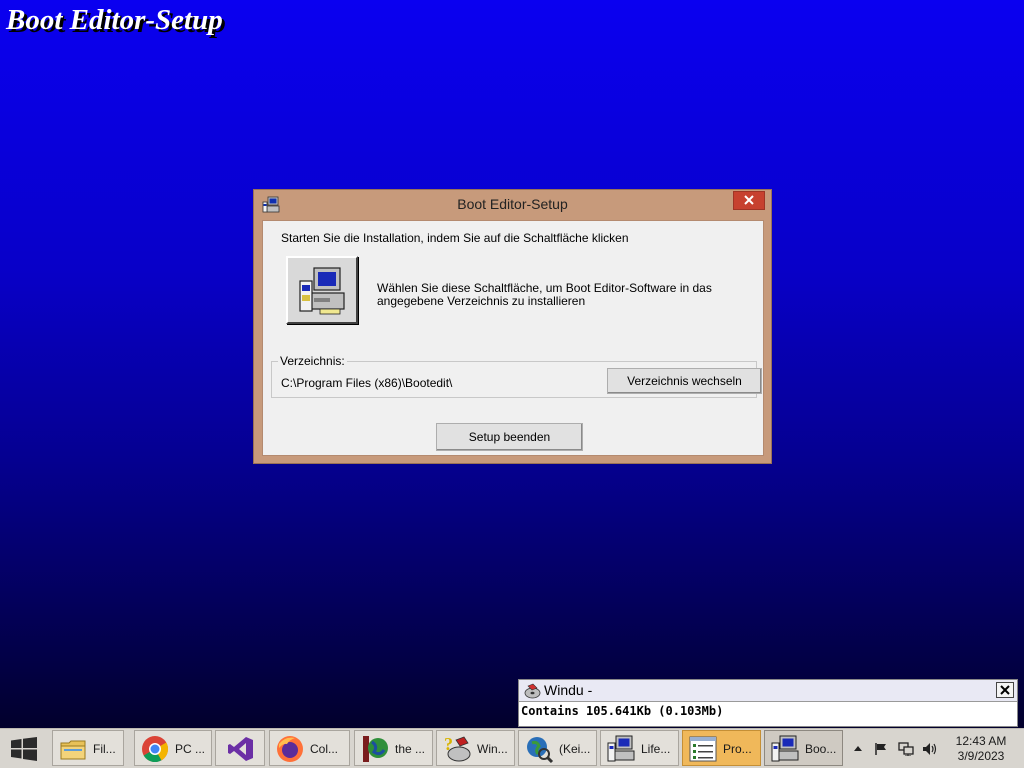 This screenshot has height=768, width=1024. Describe the element at coordinates (906, 749) in the screenshot. I see `network-icon` at that location.